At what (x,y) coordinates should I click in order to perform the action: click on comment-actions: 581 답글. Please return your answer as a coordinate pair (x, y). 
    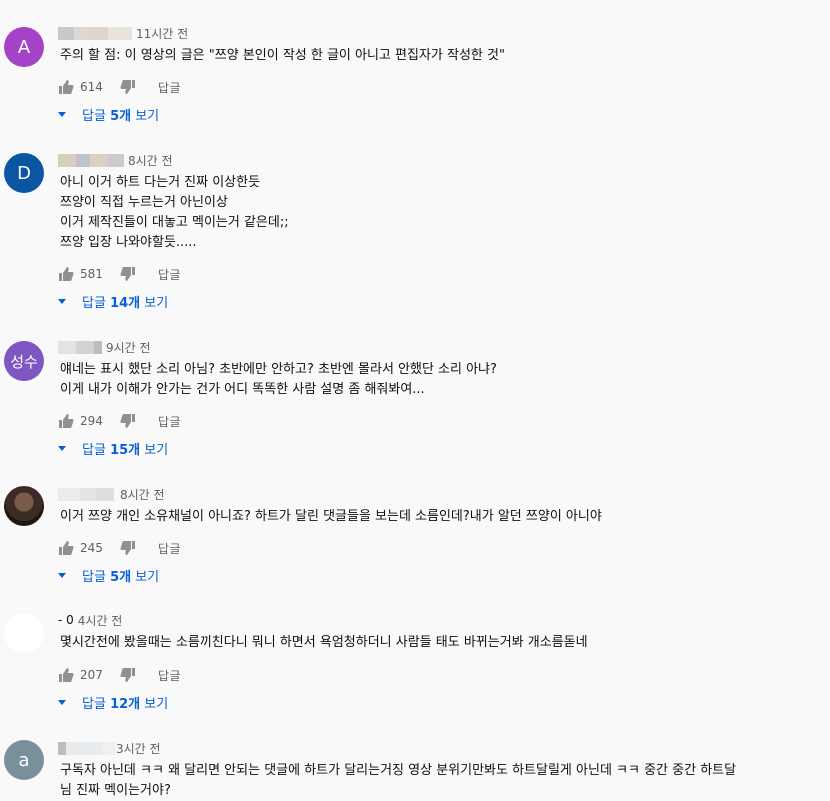
    Looking at the image, I should click on (119, 274).